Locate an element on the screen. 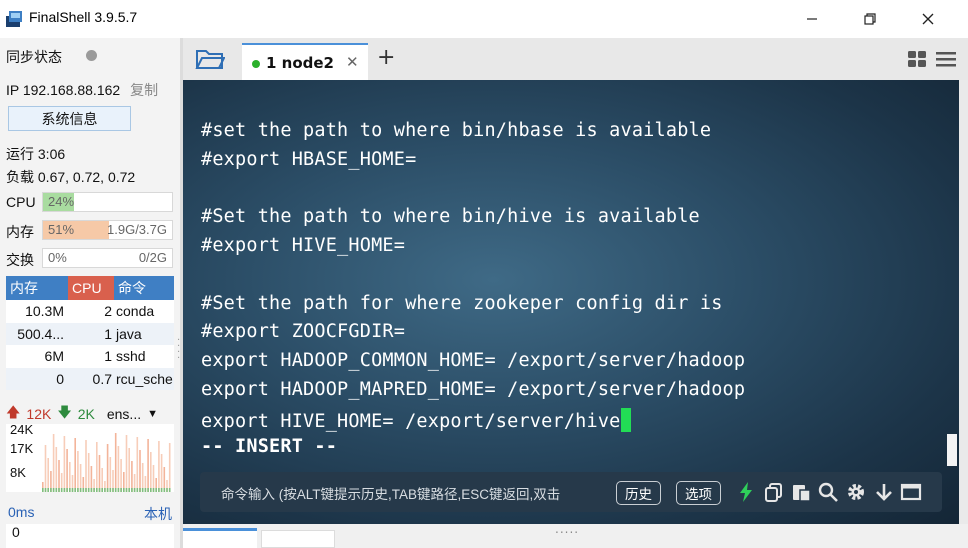 This screenshot has width=968, height=548. folder-icon is located at coordinates (210, 59).